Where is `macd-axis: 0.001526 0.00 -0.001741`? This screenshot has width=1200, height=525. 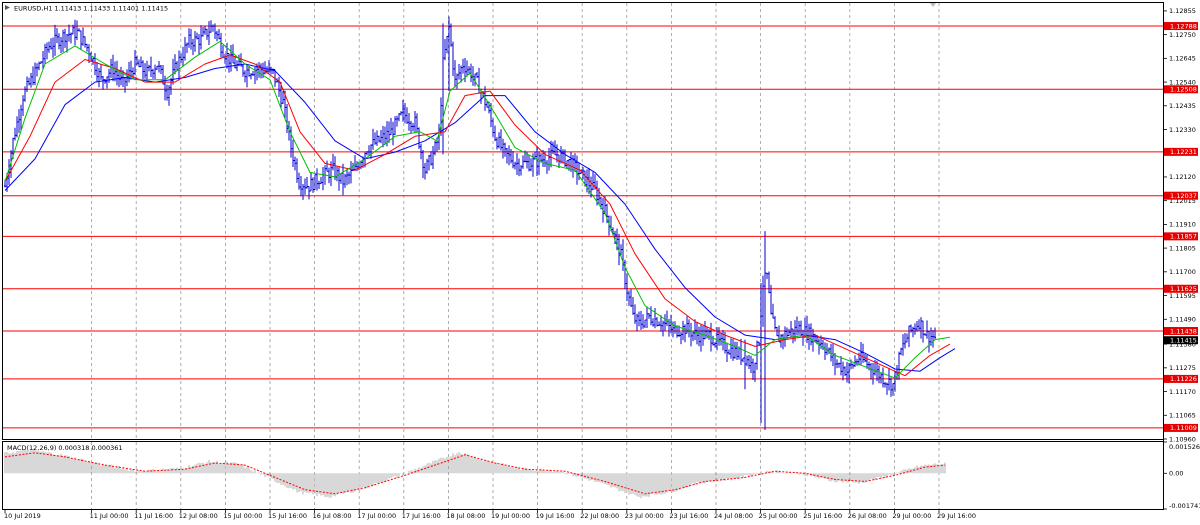 macd-axis: 0.001526 0.00 -0.001741 is located at coordinates (1181, 475).